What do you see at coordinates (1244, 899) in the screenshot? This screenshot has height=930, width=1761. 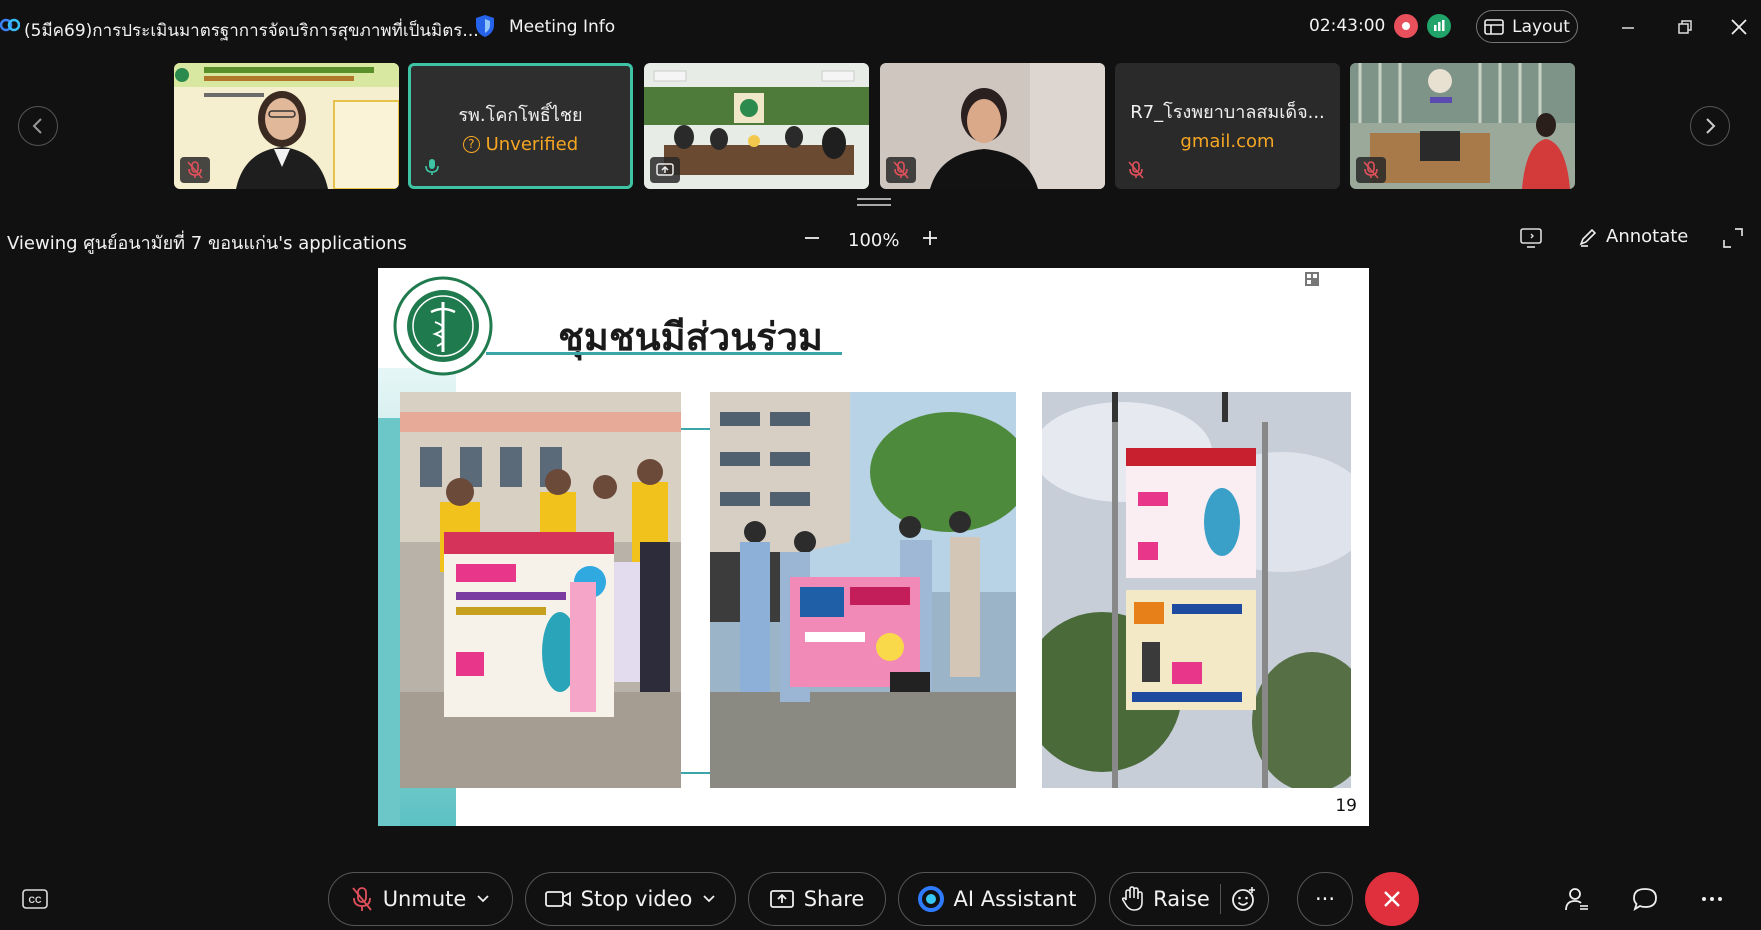 I see `reaction-emoji-icon` at bounding box center [1244, 899].